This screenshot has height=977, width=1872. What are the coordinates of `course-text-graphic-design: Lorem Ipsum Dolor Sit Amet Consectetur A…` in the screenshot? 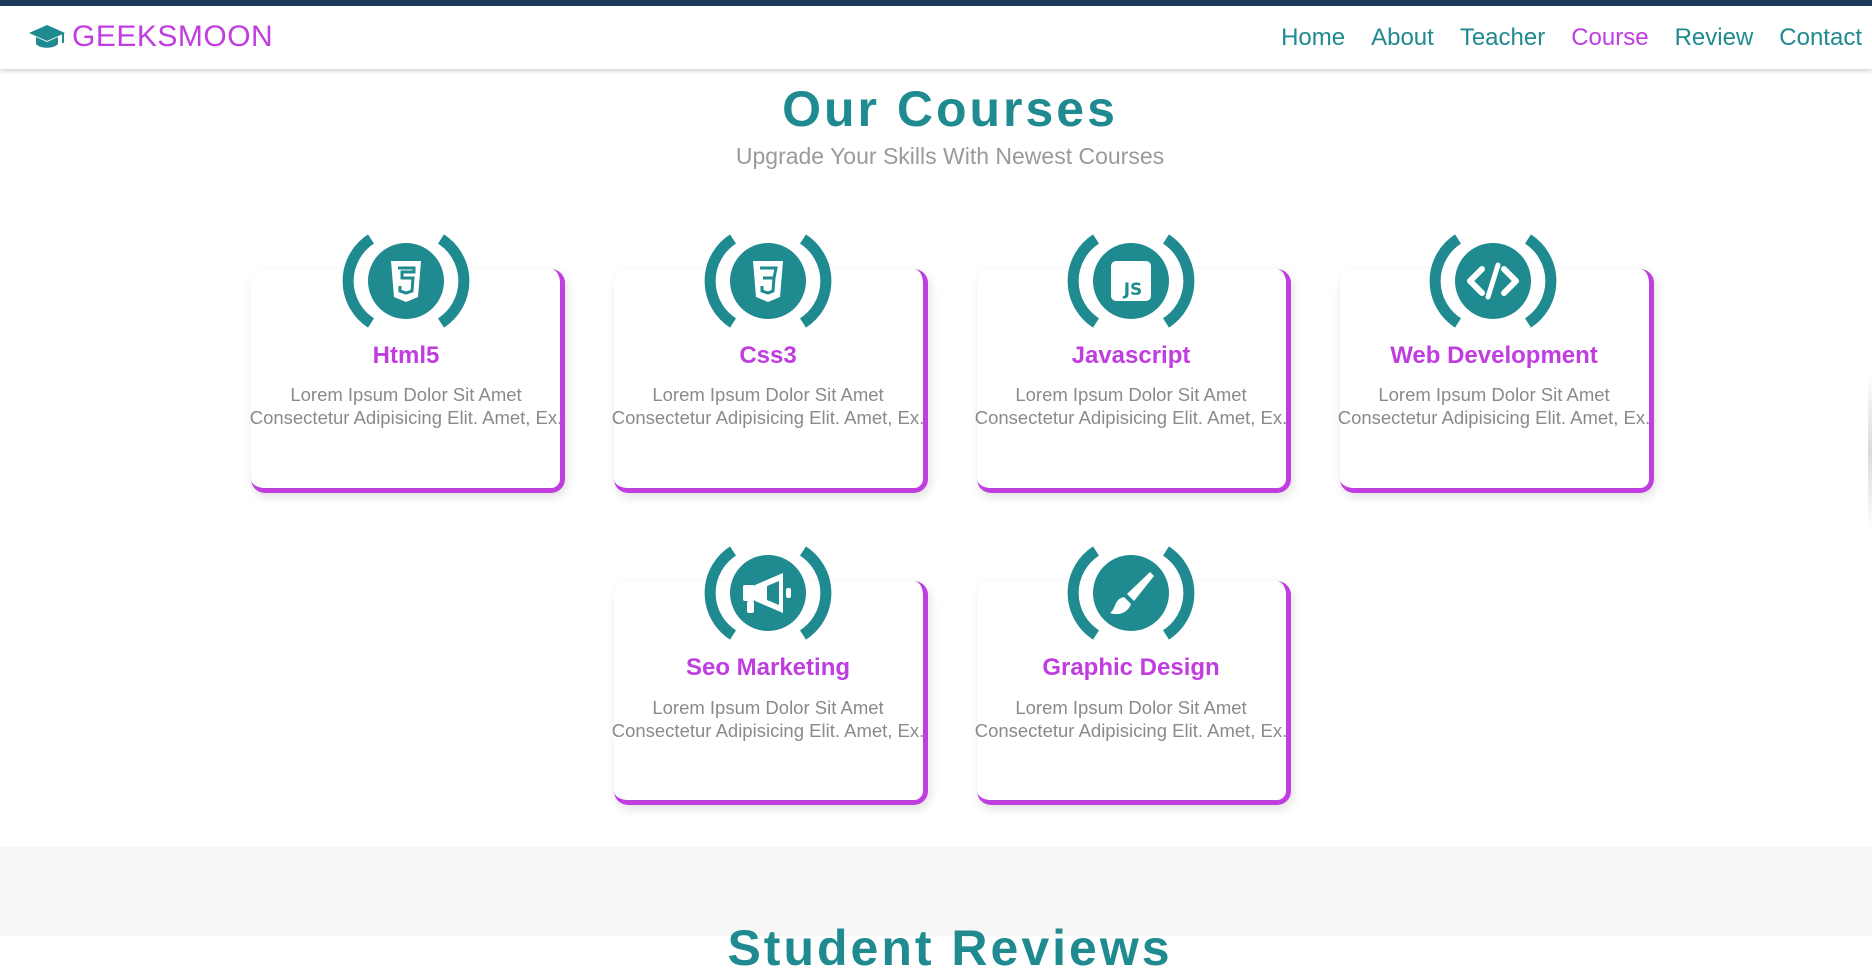 It's located at (1131, 719).